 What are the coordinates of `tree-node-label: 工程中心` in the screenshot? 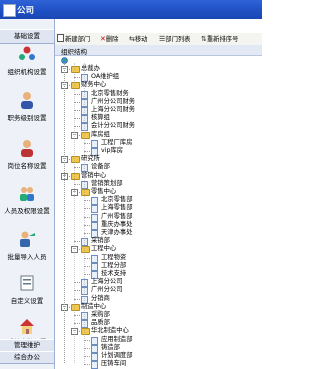 It's located at (103, 249).